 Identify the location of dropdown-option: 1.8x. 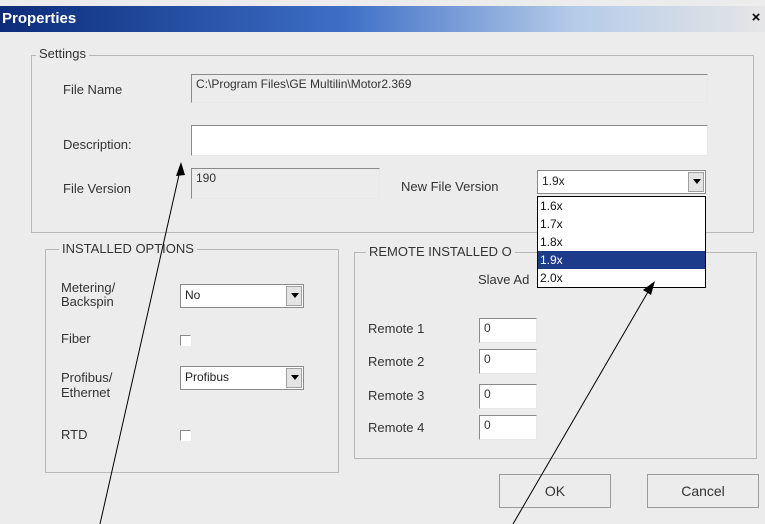
(621, 242).